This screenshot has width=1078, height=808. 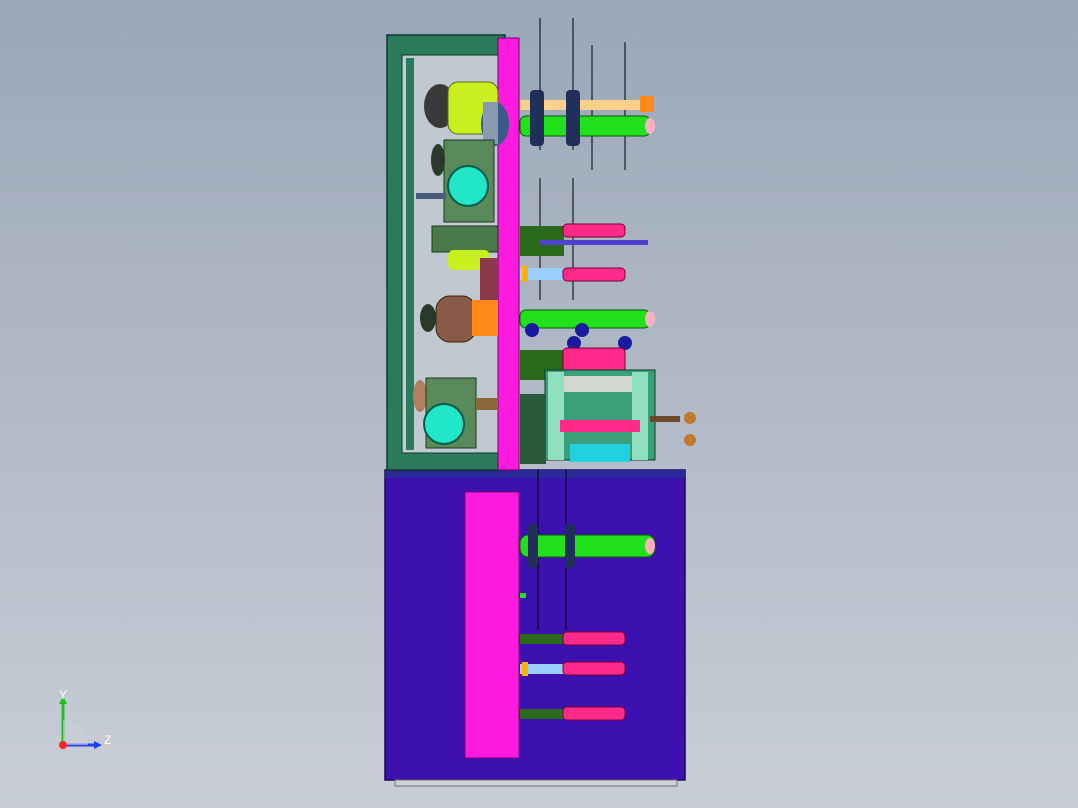 I want to click on mid-roller-set, so click(x=587, y=279).